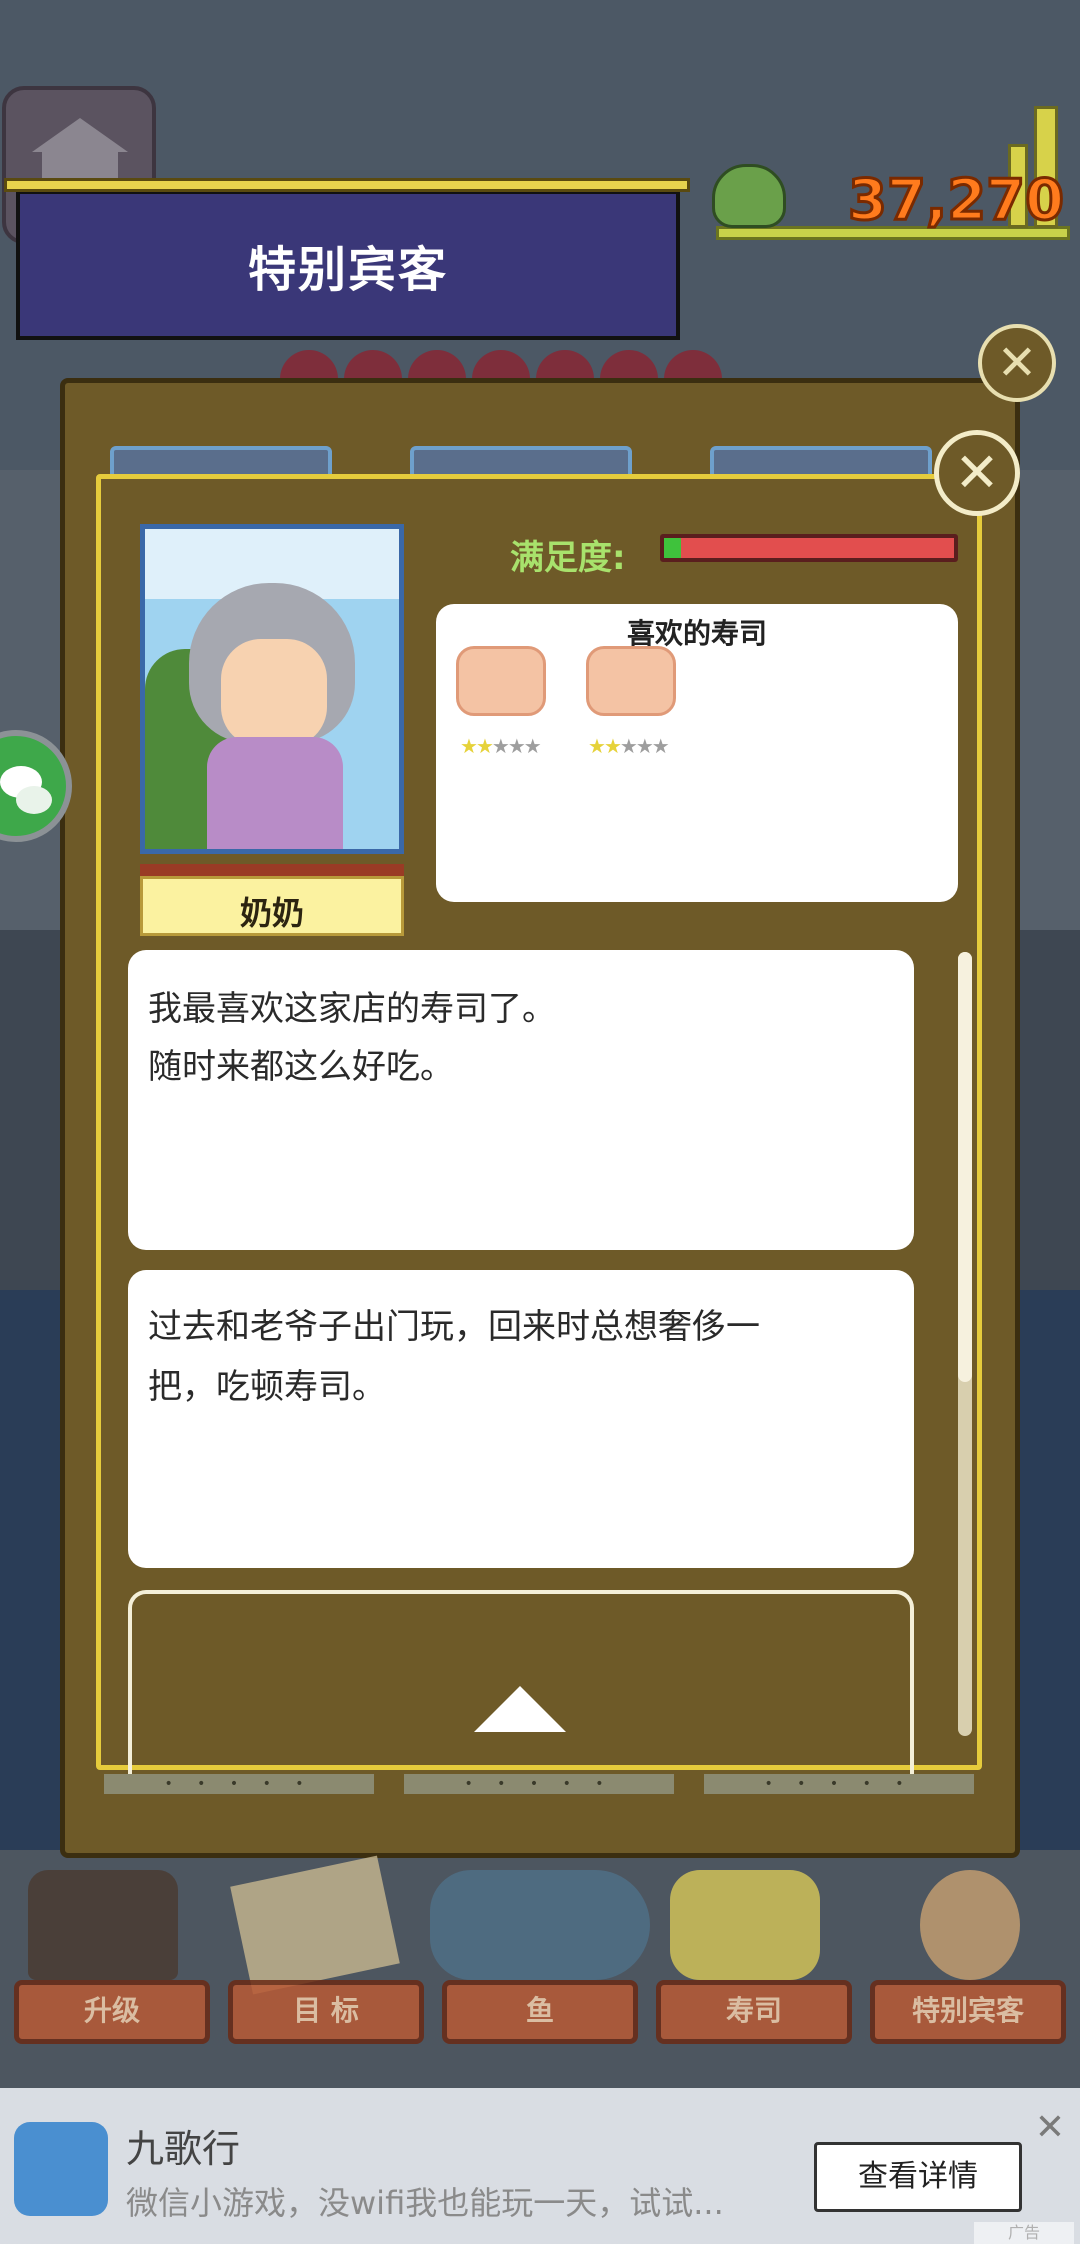 The width and height of the screenshot is (1080, 2244). Describe the element at coordinates (540, 2012) in the screenshot. I see `menu-fish-button: 鱼` at that location.